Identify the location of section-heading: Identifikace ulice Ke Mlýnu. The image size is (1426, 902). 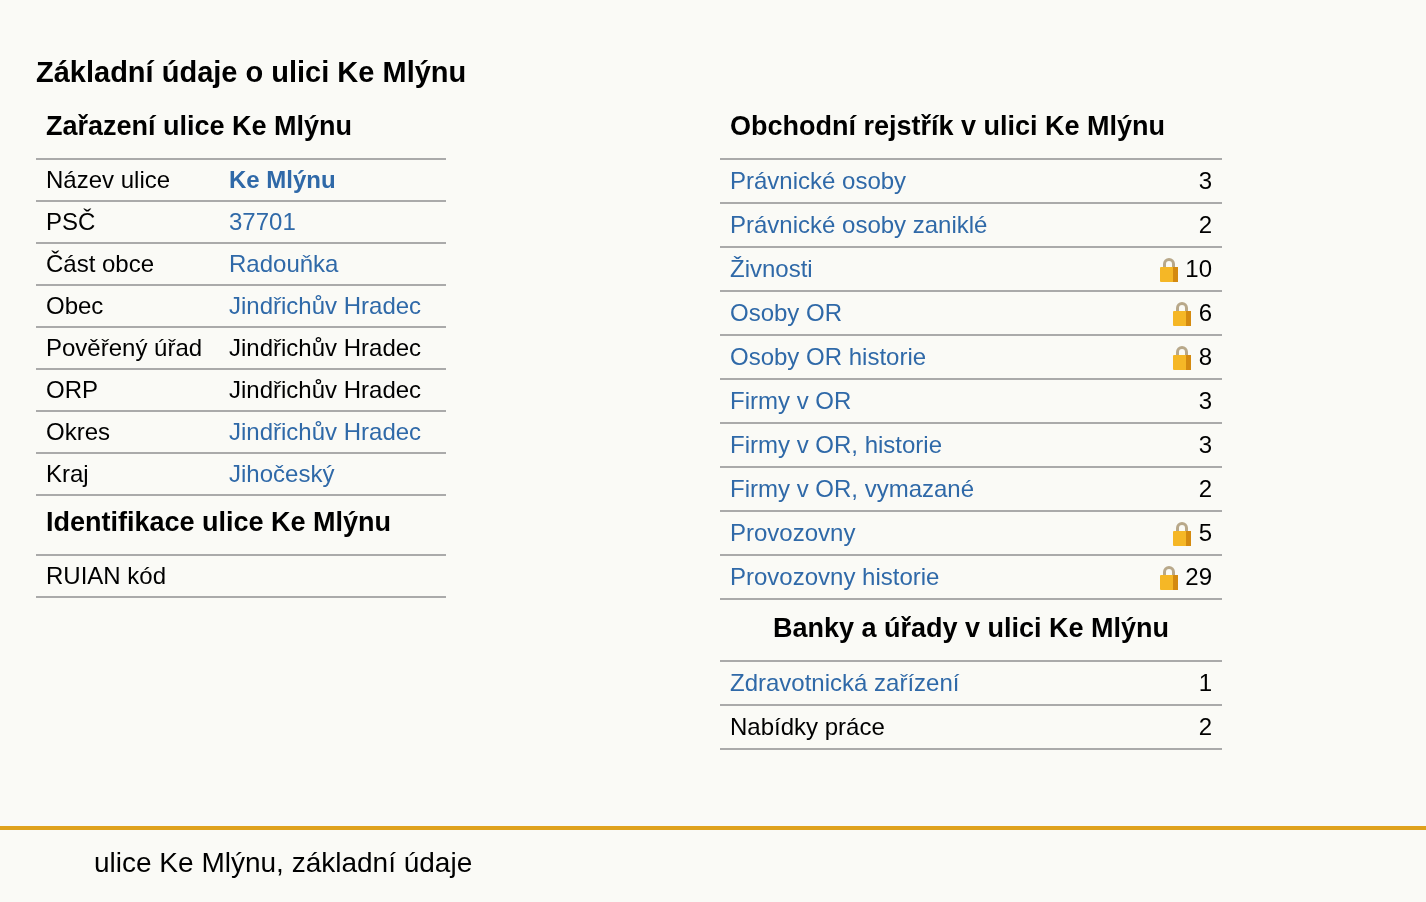
(219, 522).